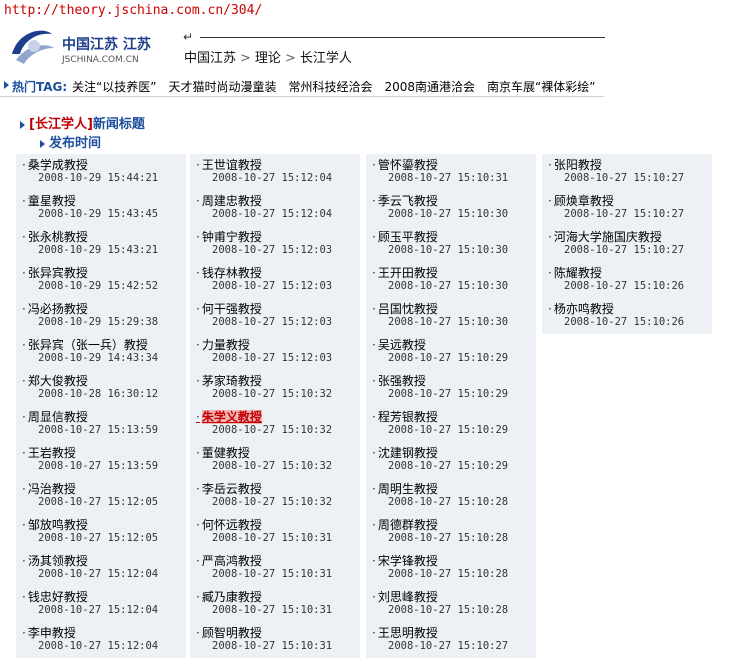 This screenshot has height=672, width=737. I want to click on news-item: · 王思明教授 2008-10-27 15:10:27, so click(451, 640).